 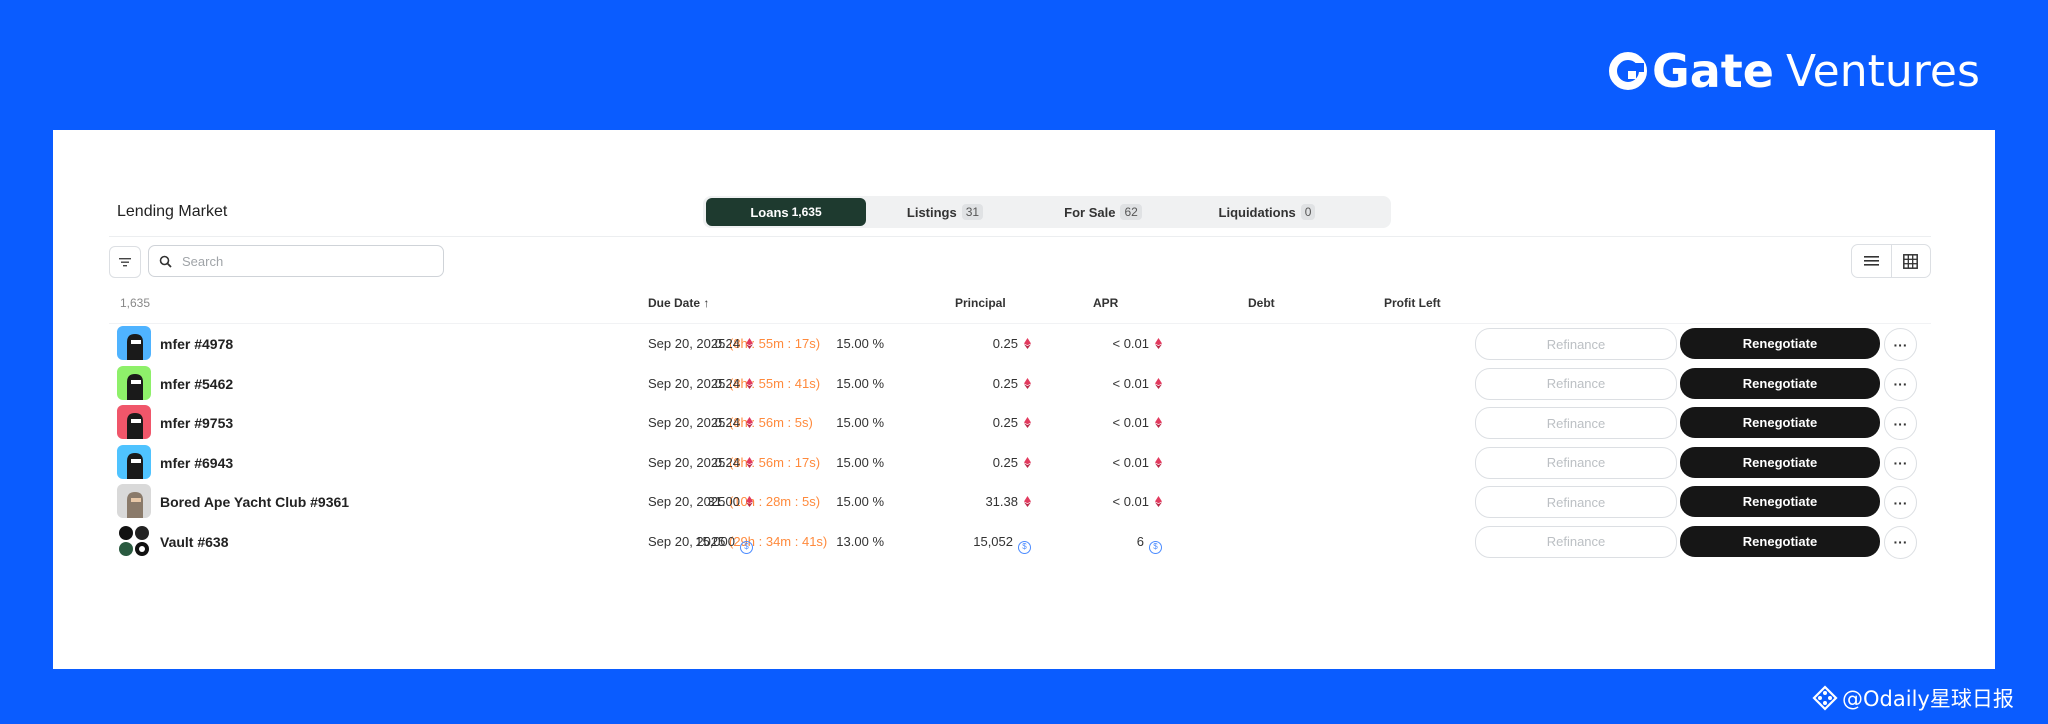 I want to click on principal-cell: 15,000 $, so click(x=724, y=544).